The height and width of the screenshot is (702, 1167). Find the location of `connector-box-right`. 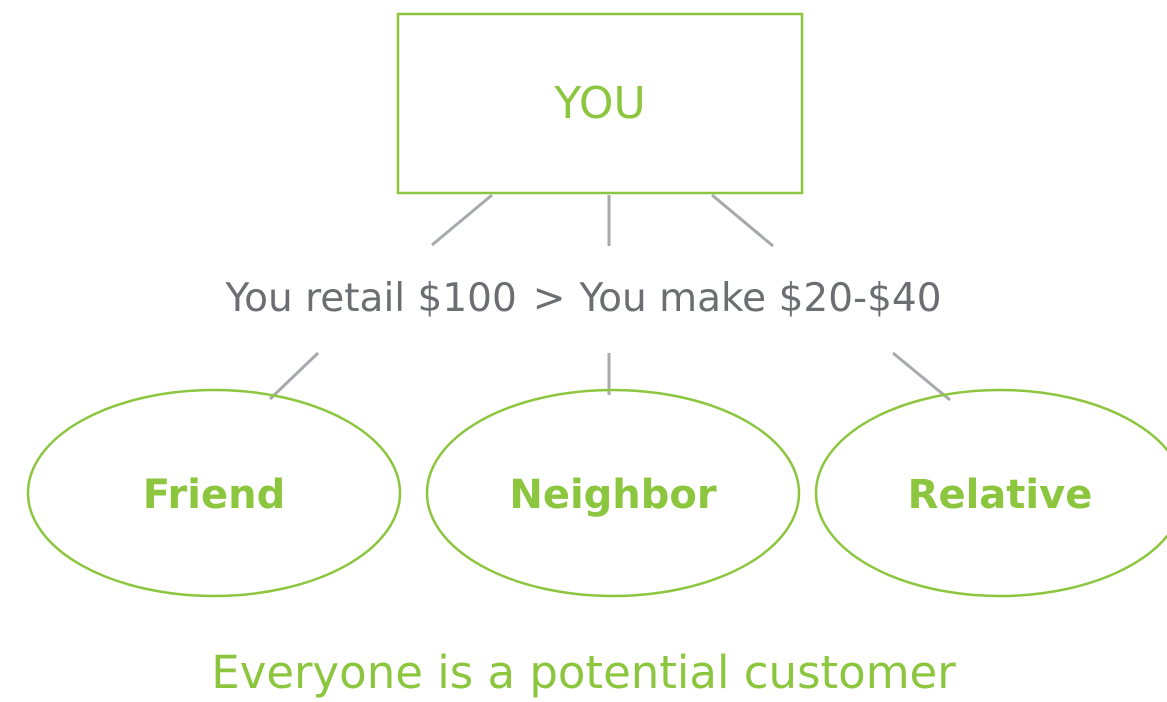

connector-box-right is located at coordinates (742, 220).